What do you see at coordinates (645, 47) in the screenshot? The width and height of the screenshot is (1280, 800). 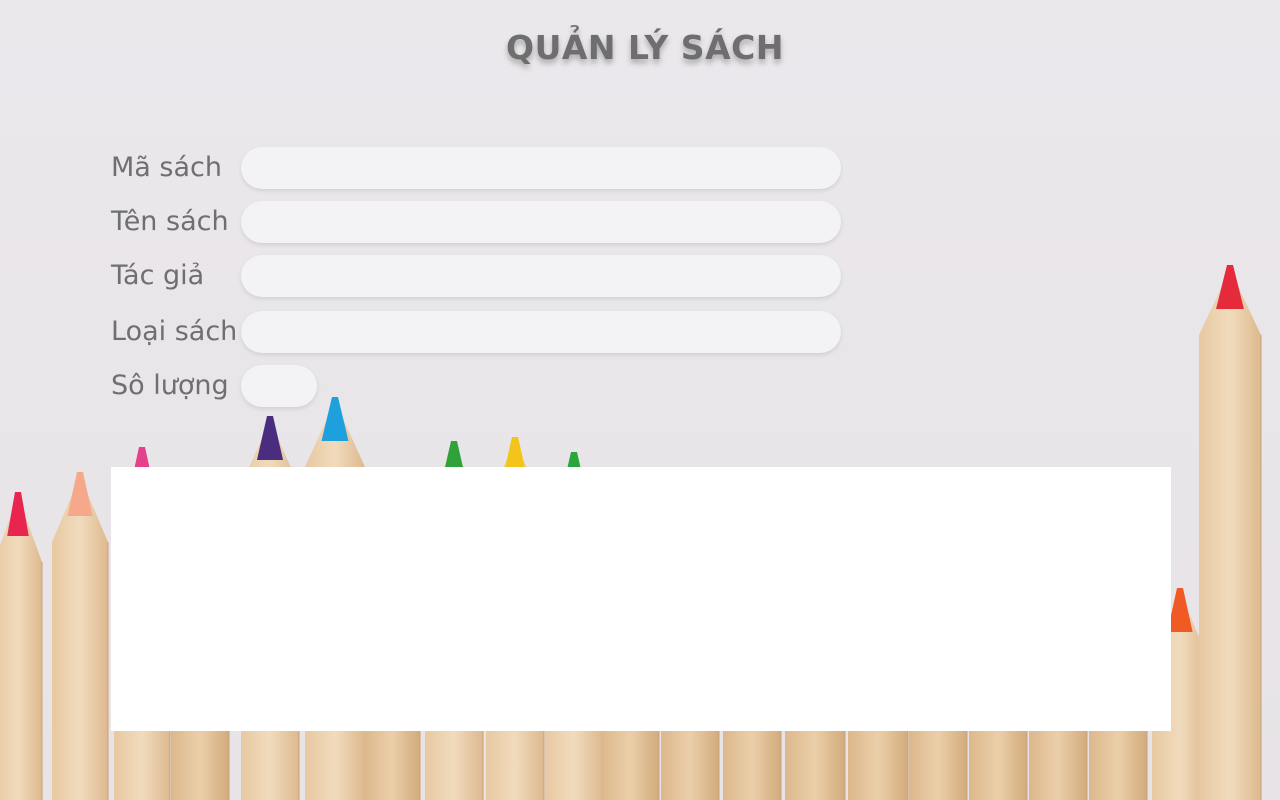 I see `page-title: QUẢN LÝ SÁCH` at bounding box center [645, 47].